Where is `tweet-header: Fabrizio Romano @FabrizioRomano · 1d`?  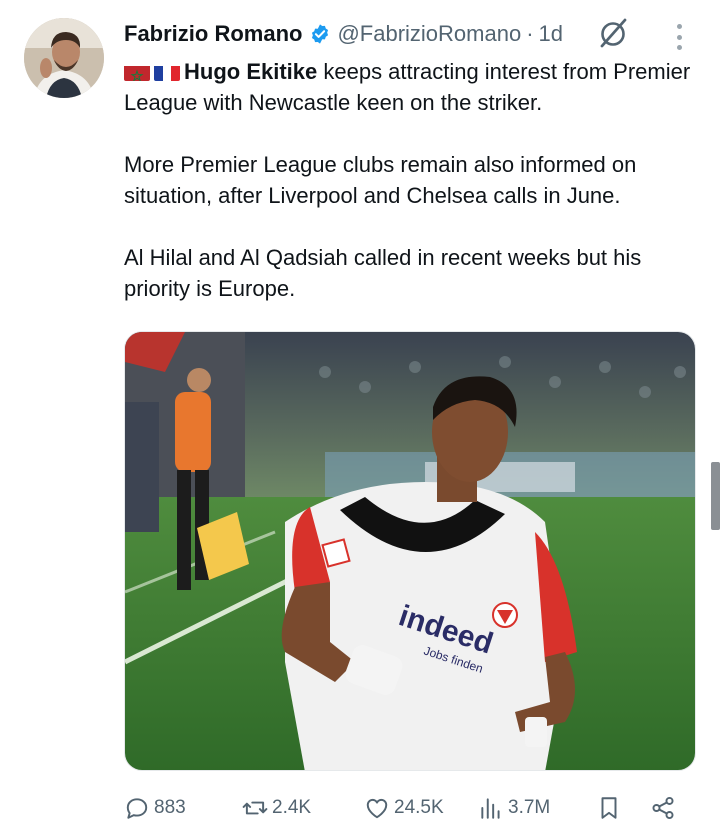 tweet-header: Fabrizio Romano @FabrizioRomano · 1d is located at coordinates (343, 34).